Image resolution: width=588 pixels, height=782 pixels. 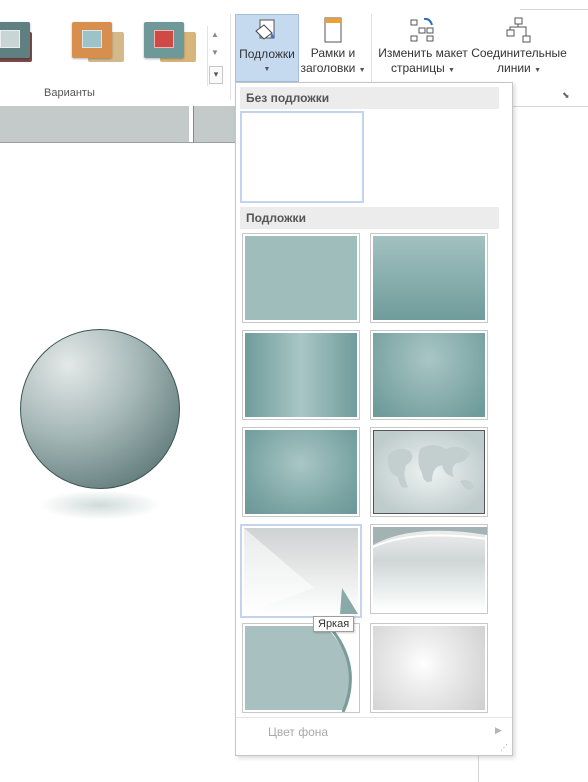 I want to click on circle-shape-shadow, so click(x=100, y=505).